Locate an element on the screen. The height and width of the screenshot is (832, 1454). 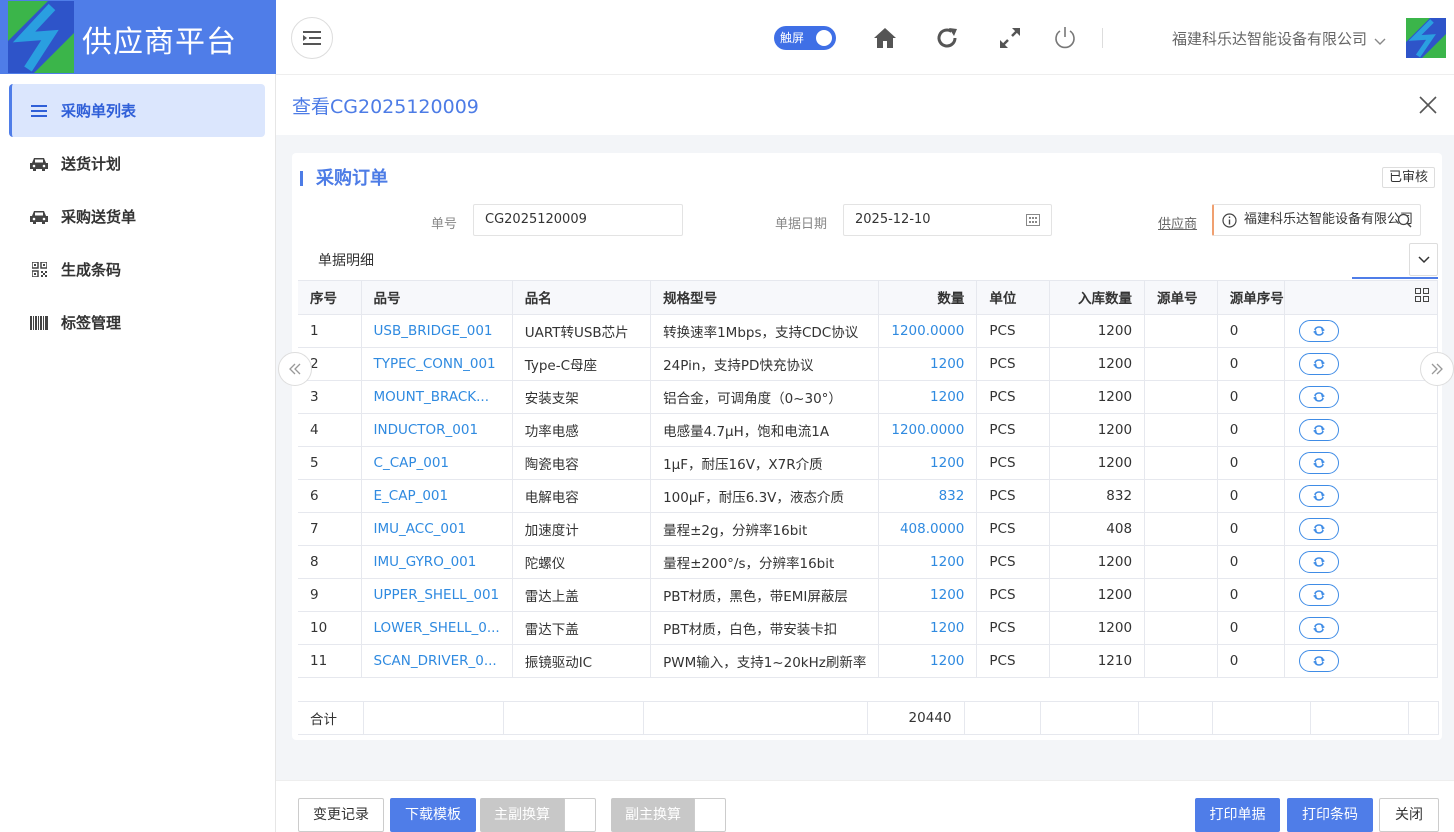
power-icon is located at coordinates (1065, 38).